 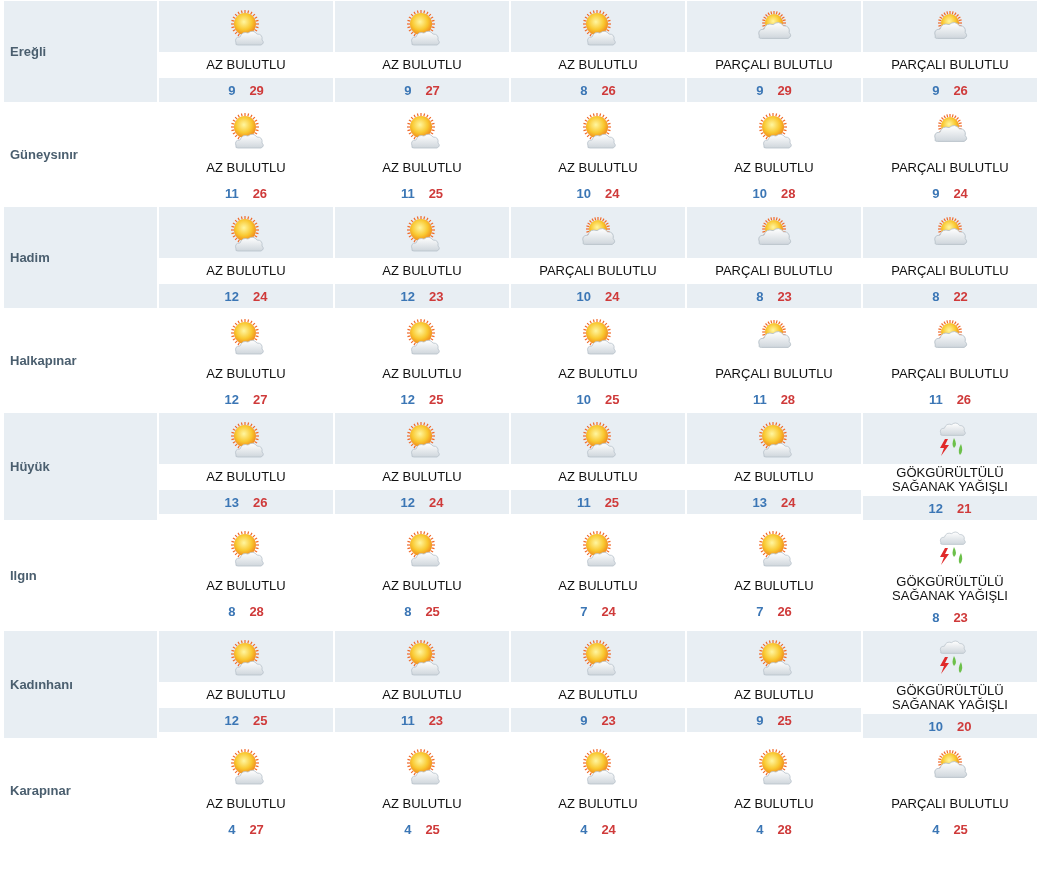 I want to click on city-name: Halkapınar, so click(x=43, y=361).